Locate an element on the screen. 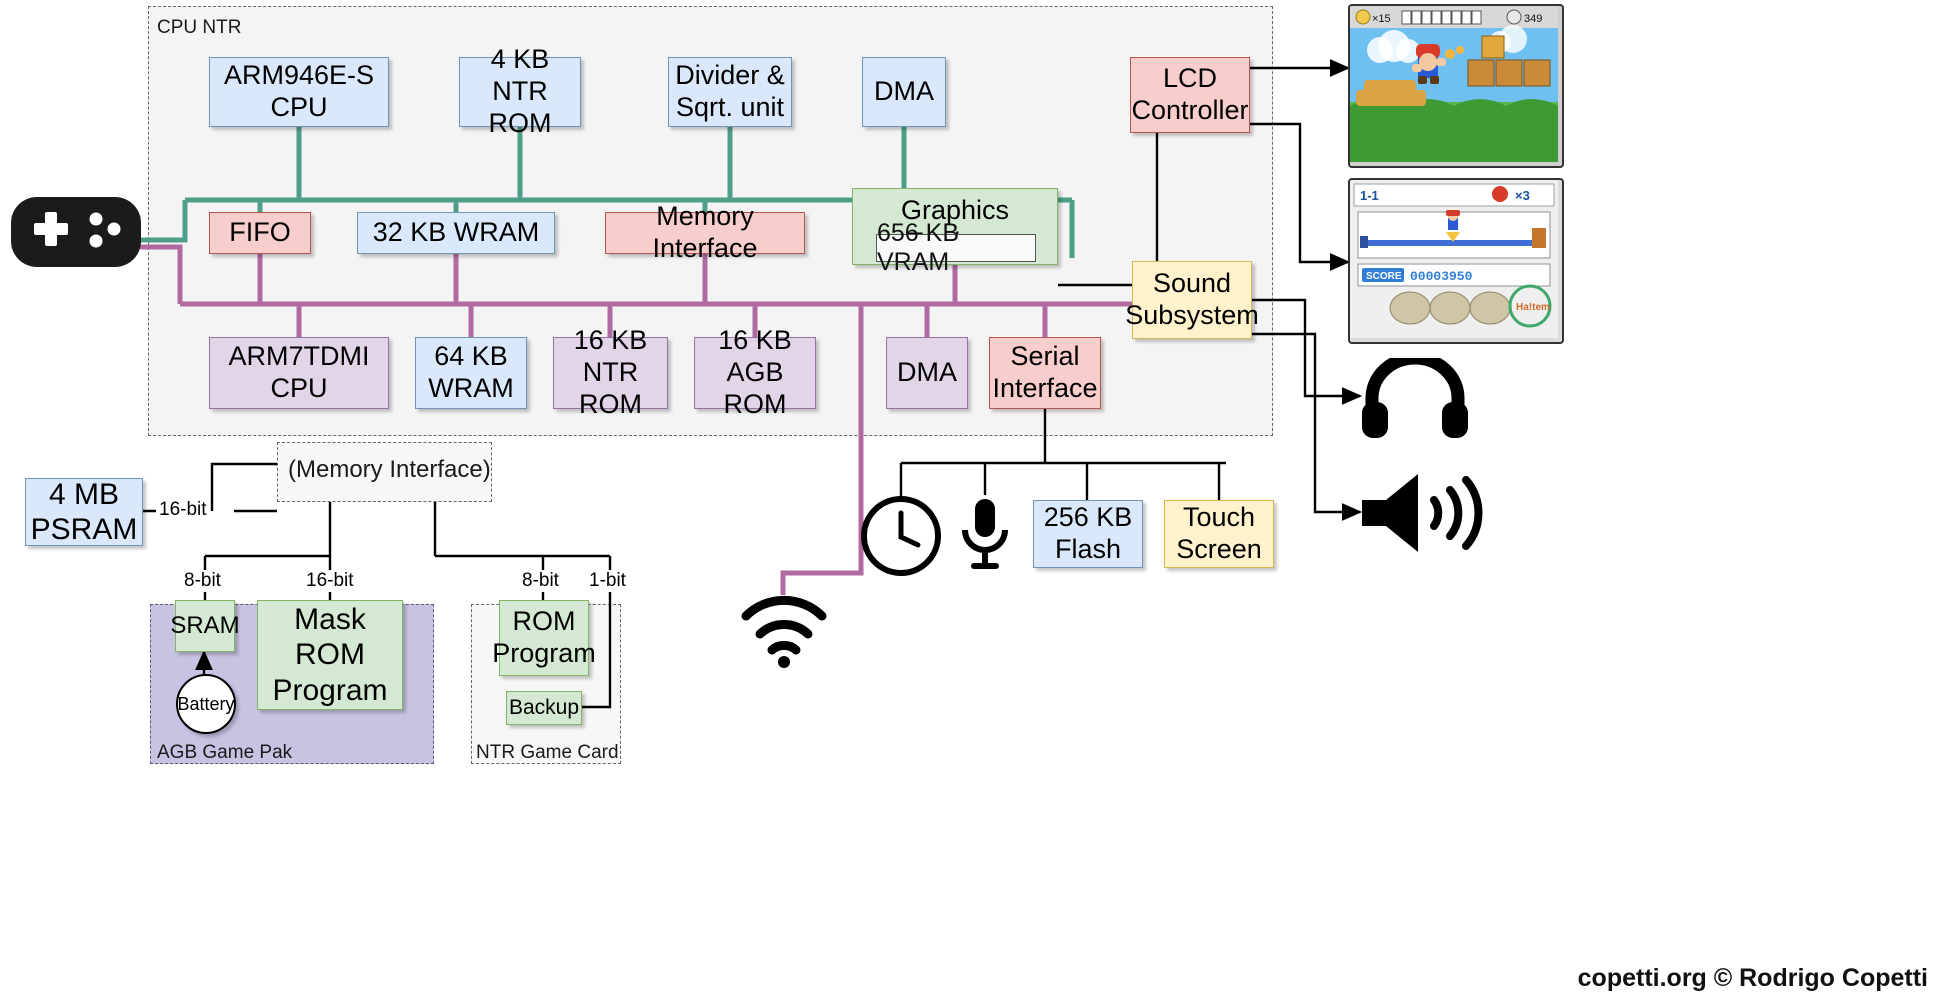 This screenshot has height=1001, width=1946. block-sram-label: SRAM is located at coordinates (205, 625).